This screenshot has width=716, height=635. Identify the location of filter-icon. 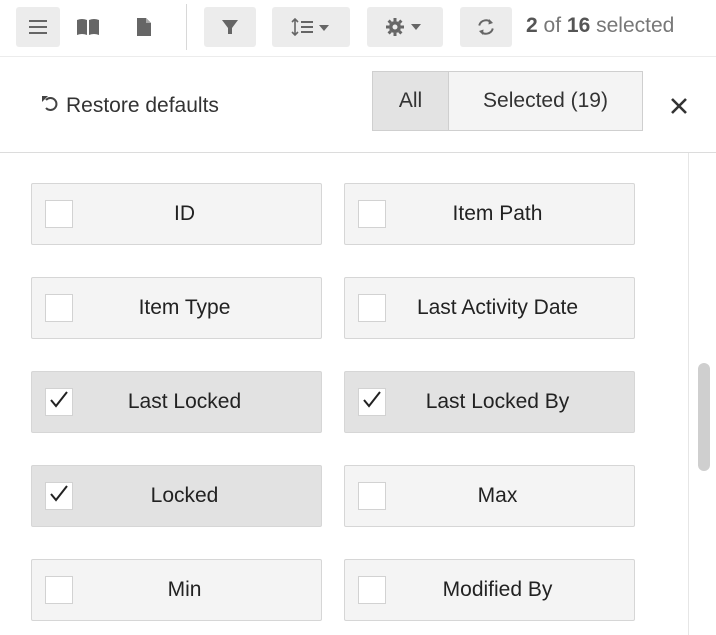
(230, 27).